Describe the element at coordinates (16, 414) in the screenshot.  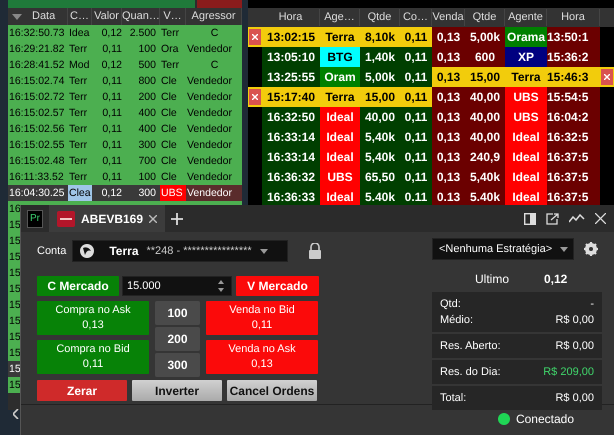
I see `scroll-left-icon` at that location.